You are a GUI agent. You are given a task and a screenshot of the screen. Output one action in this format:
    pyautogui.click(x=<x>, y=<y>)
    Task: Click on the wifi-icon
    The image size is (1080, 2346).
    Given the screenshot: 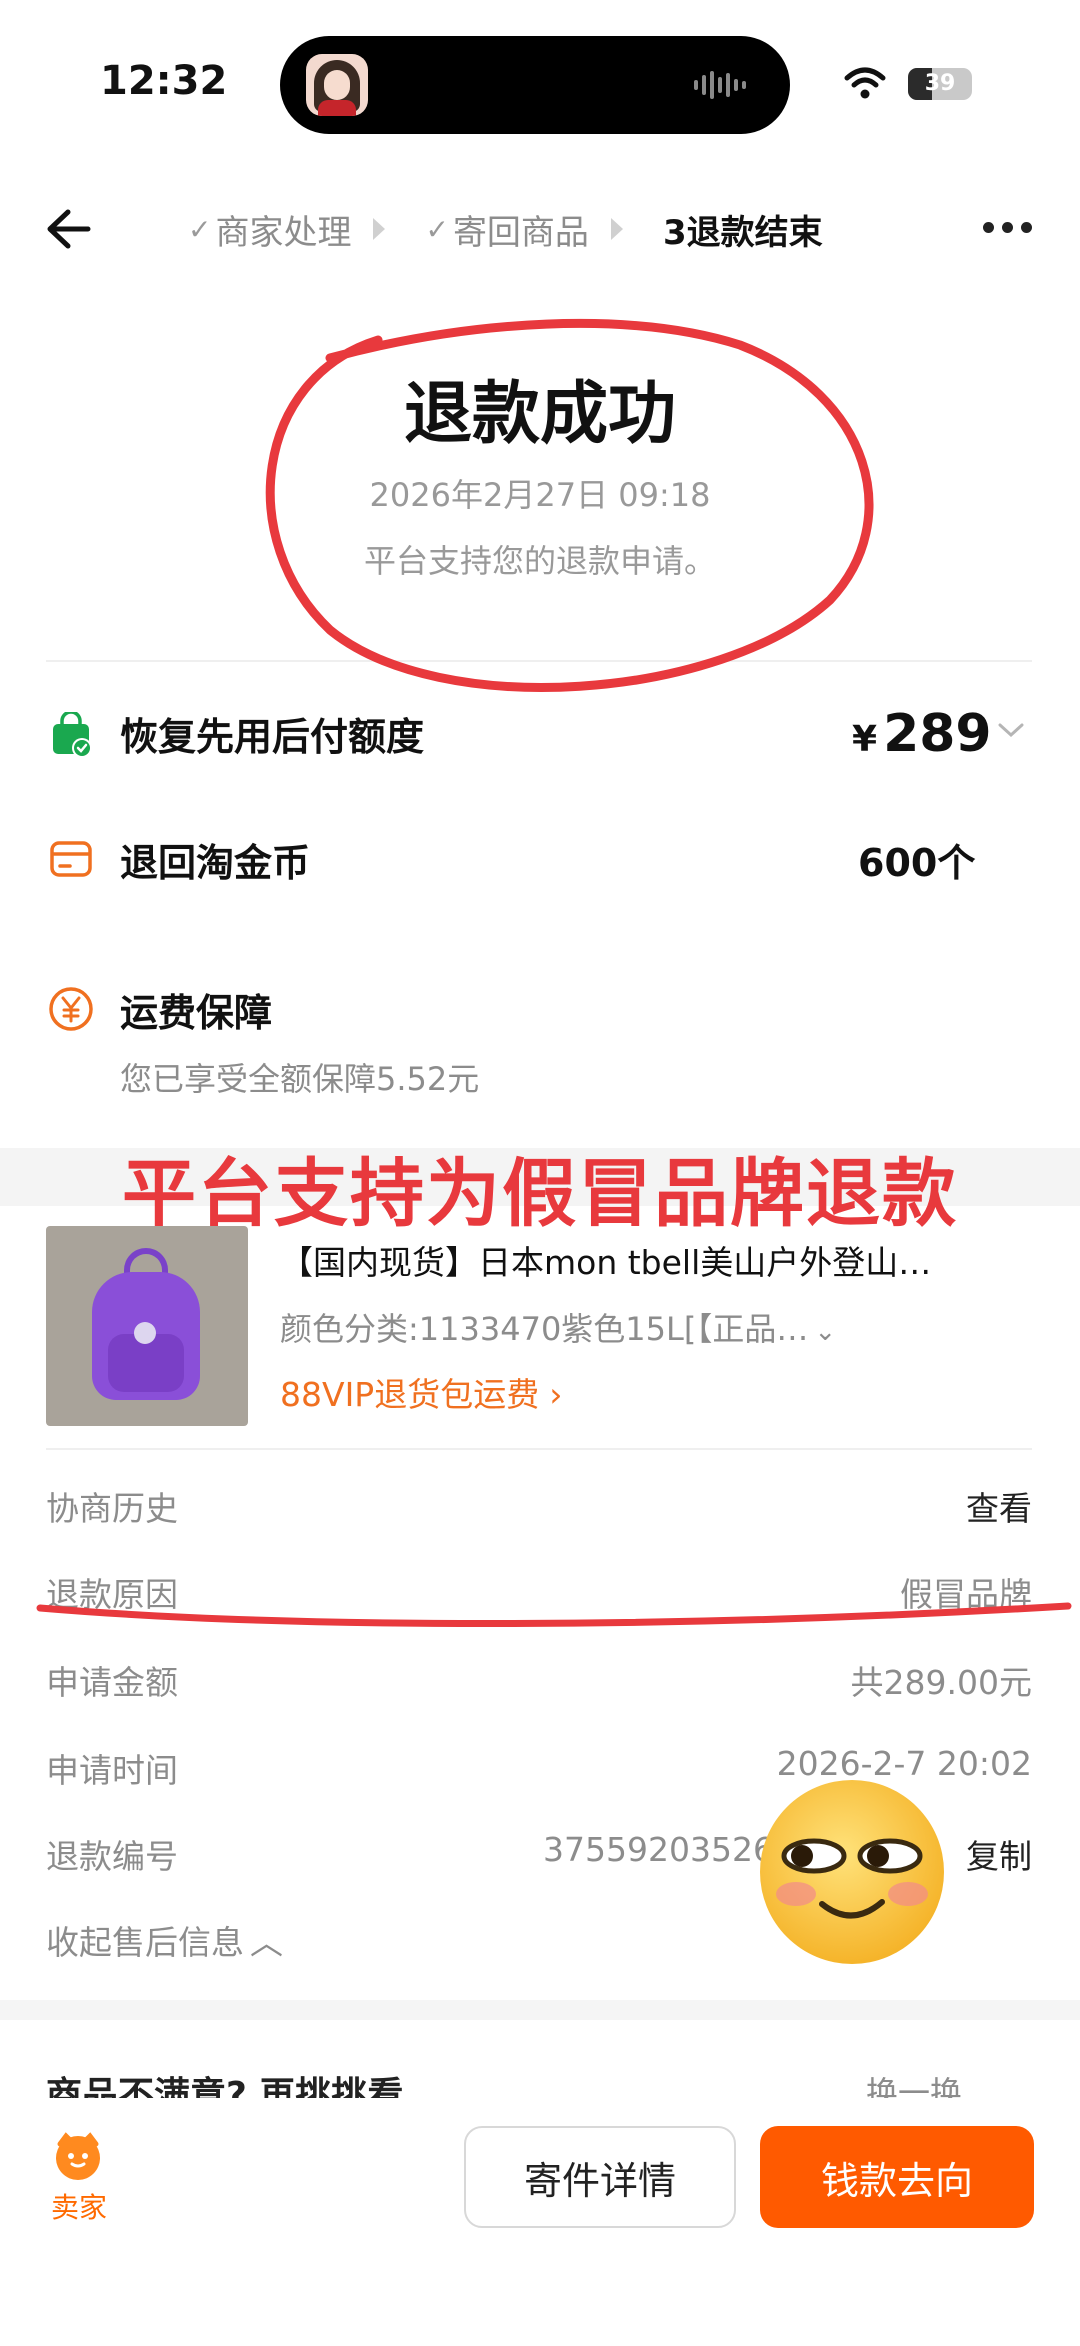 What is the action you would take?
    pyautogui.click(x=865, y=83)
    